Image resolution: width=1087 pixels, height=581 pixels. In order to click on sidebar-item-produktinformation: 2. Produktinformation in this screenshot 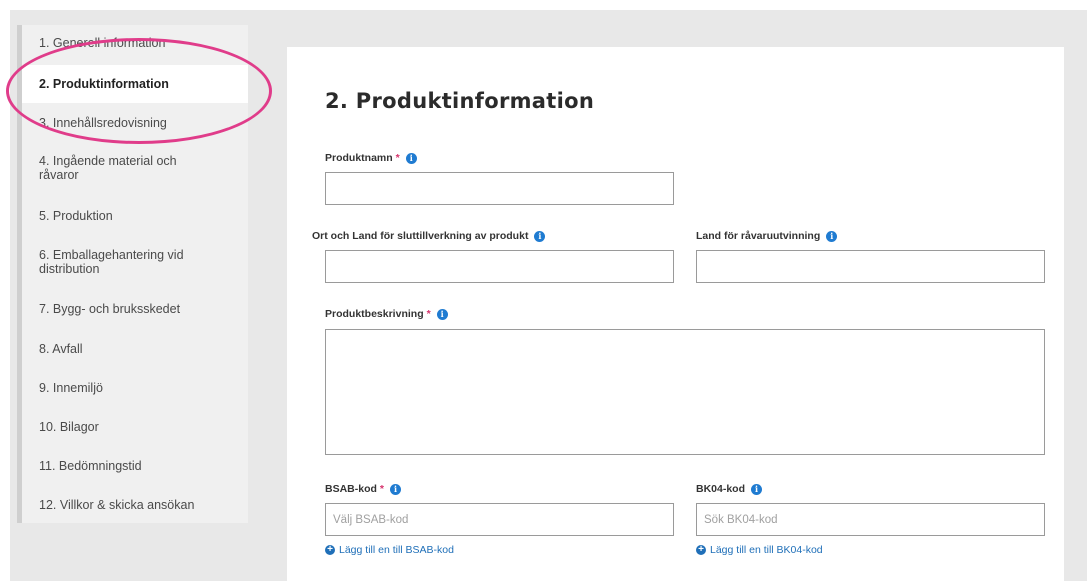, I will do `click(135, 84)`.